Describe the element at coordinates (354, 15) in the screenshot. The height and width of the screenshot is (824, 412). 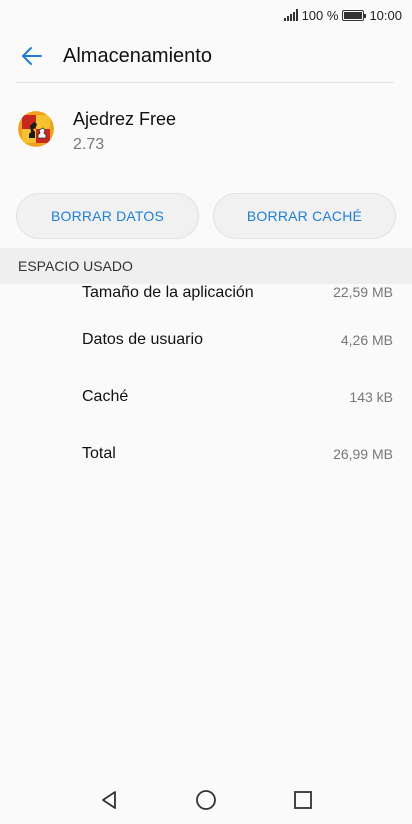
I see `battery-icon` at that location.